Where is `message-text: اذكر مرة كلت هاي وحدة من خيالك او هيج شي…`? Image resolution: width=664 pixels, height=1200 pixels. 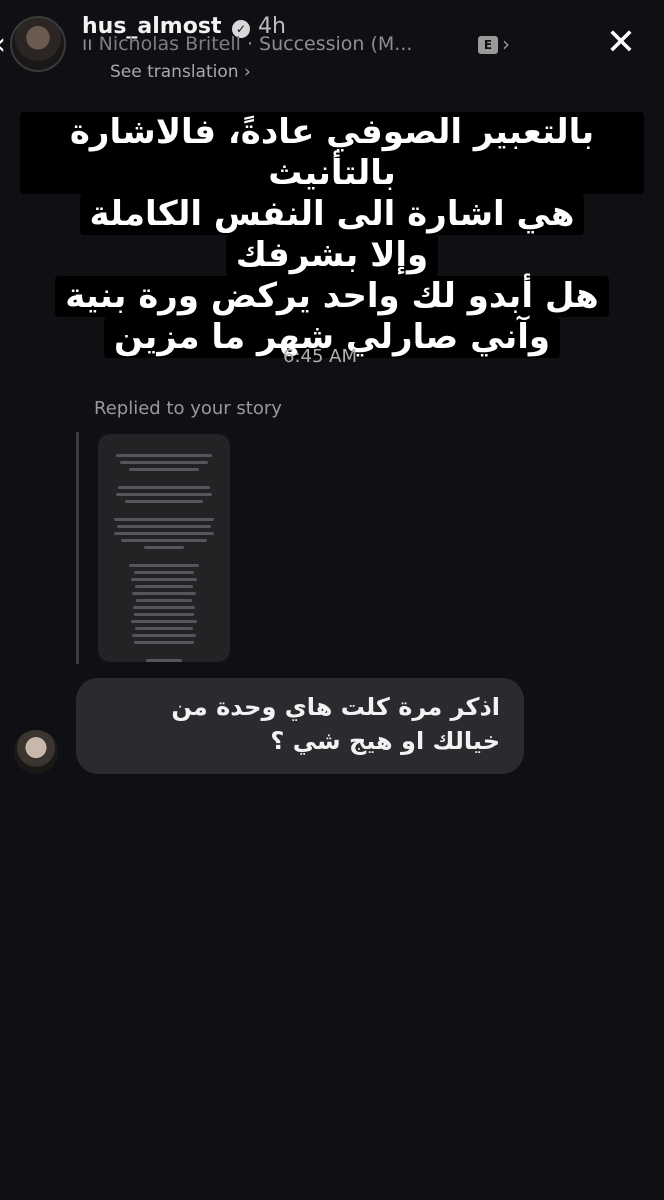 message-text: اذكر مرة كلت هاي وحدة من خيالك او هيج شي… is located at coordinates (335, 724).